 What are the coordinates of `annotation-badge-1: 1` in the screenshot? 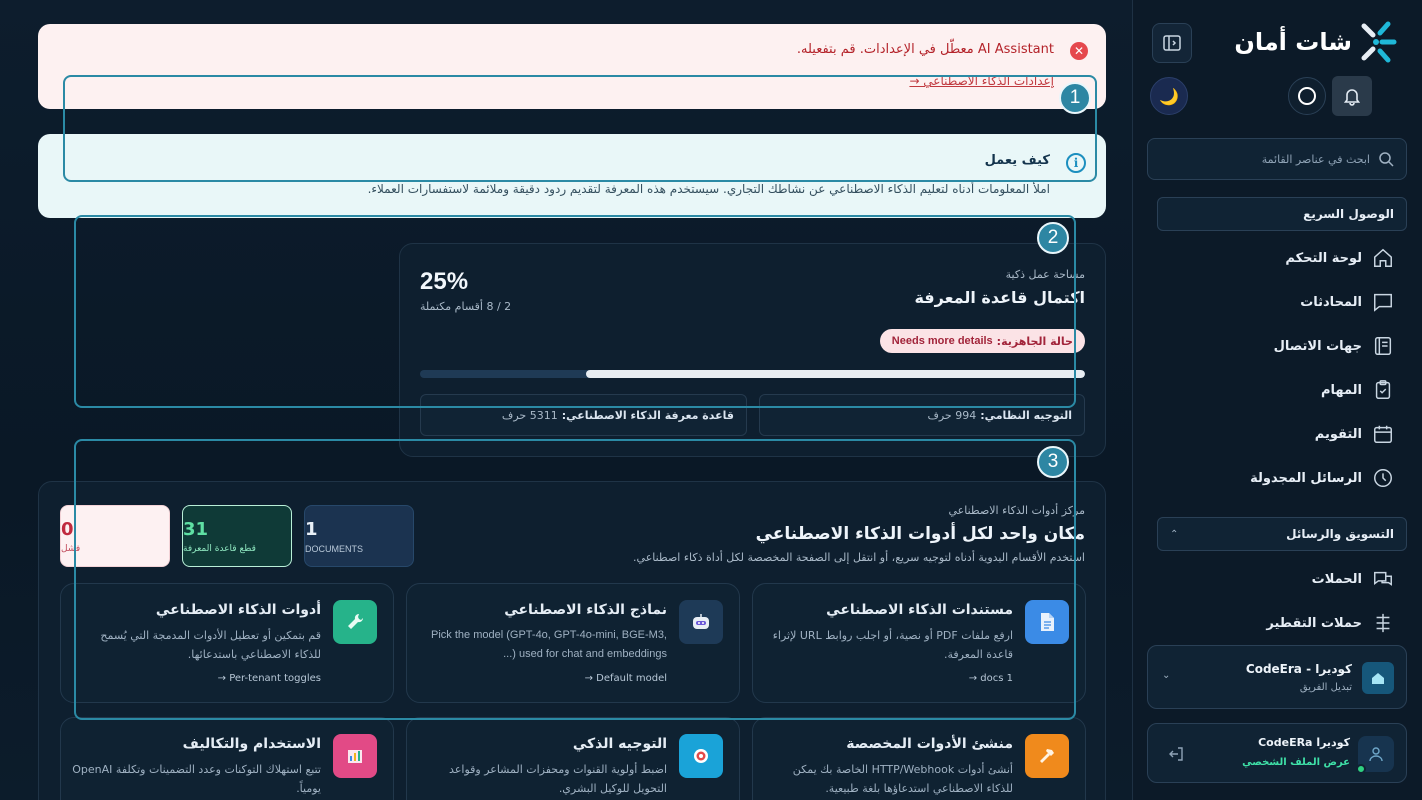 It's located at (1075, 98).